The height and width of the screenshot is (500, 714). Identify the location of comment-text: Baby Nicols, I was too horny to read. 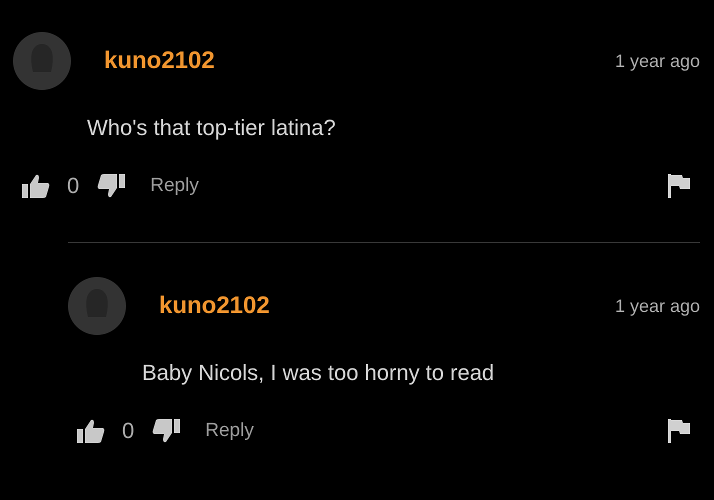
(319, 373).